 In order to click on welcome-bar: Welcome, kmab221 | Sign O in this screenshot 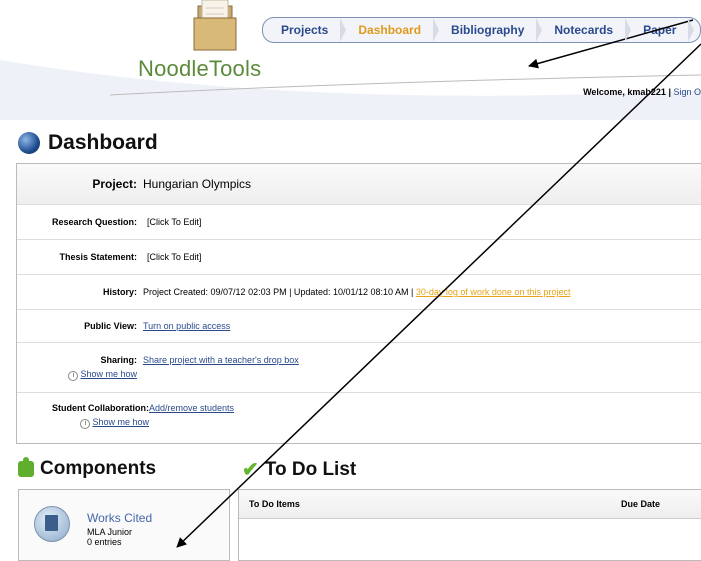, I will do `click(642, 92)`.